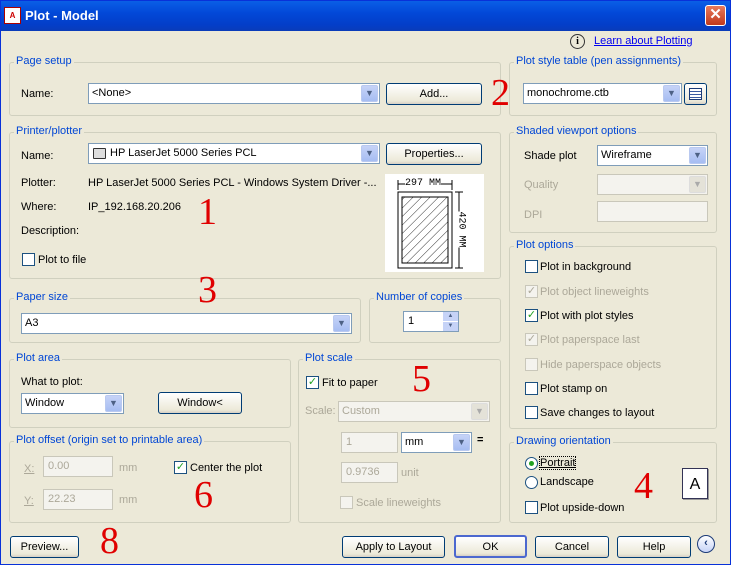 This screenshot has width=731, height=565. What do you see at coordinates (134, 207) in the screenshot?
I see `where-value: IP_192.168.20.206` at bounding box center [134, 207].